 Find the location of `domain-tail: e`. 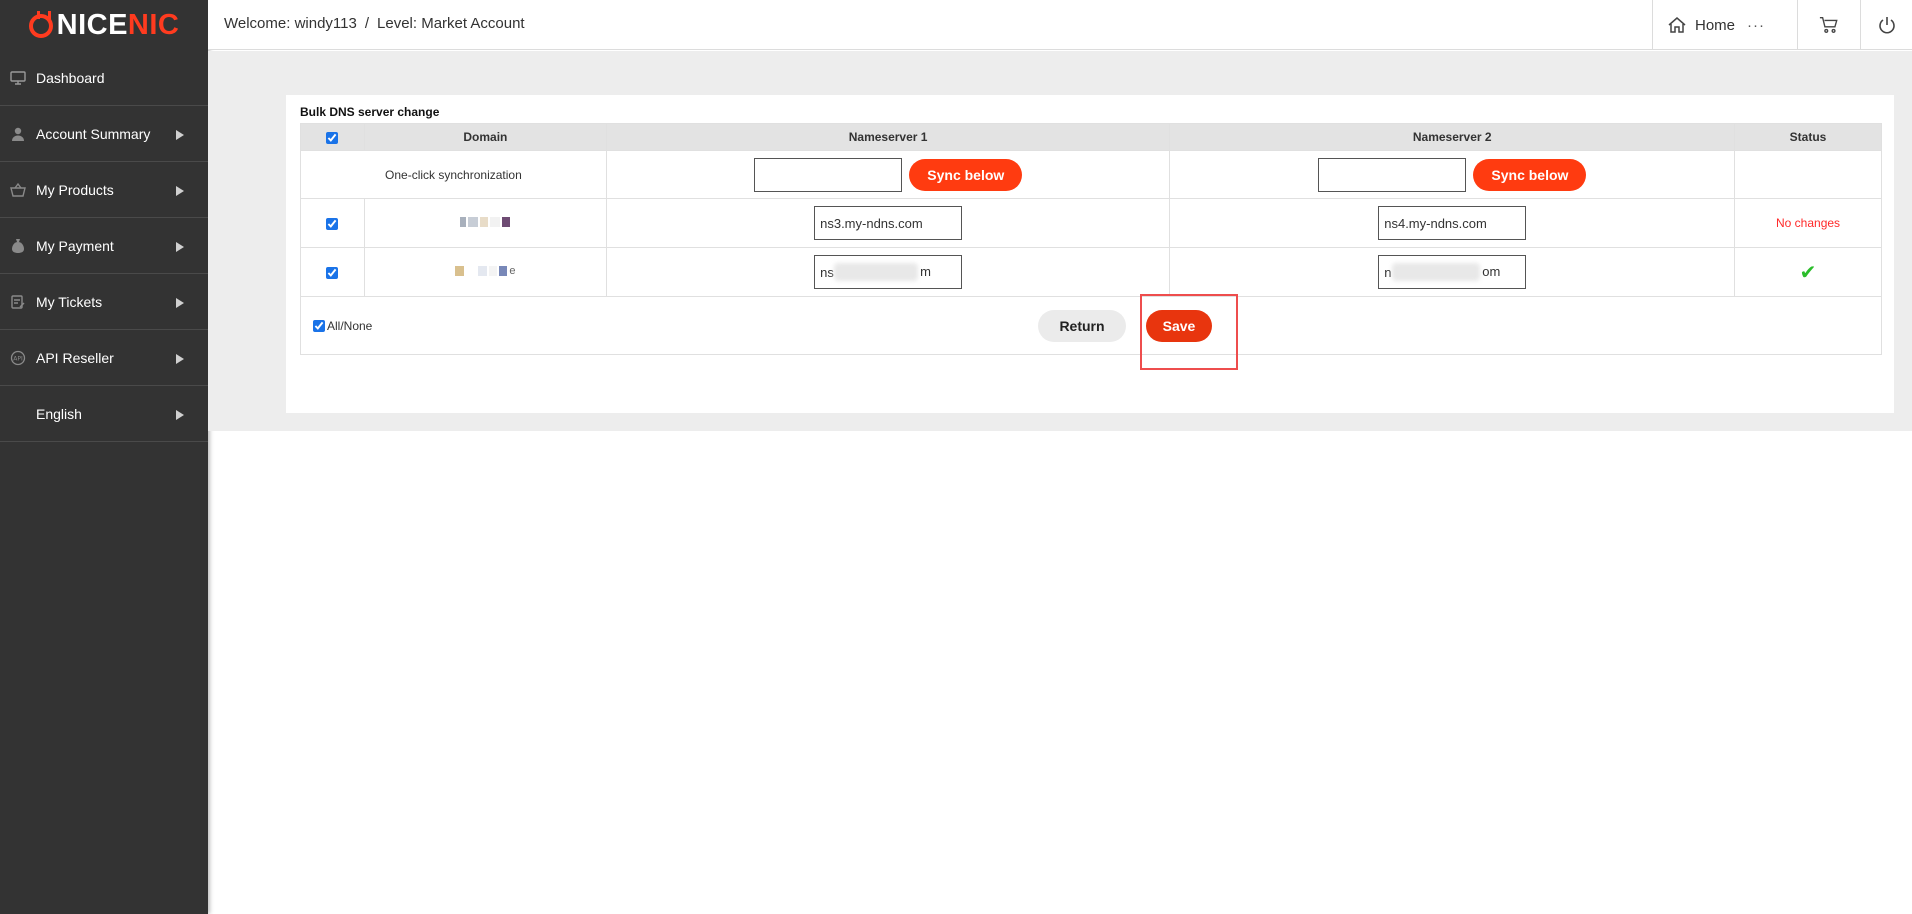

domain-tail: e is located at coordinates (512, 271).